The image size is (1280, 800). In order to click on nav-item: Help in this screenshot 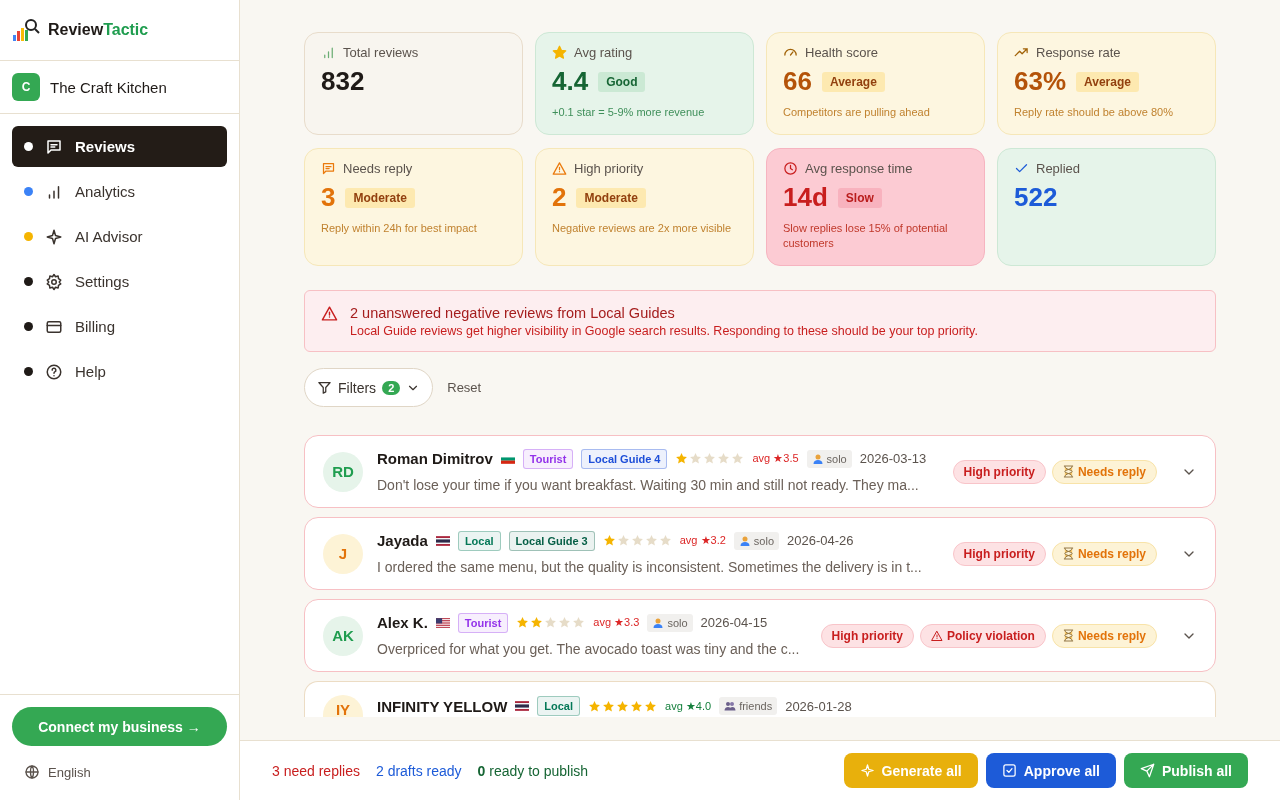, I will do `click(119, 371)`.